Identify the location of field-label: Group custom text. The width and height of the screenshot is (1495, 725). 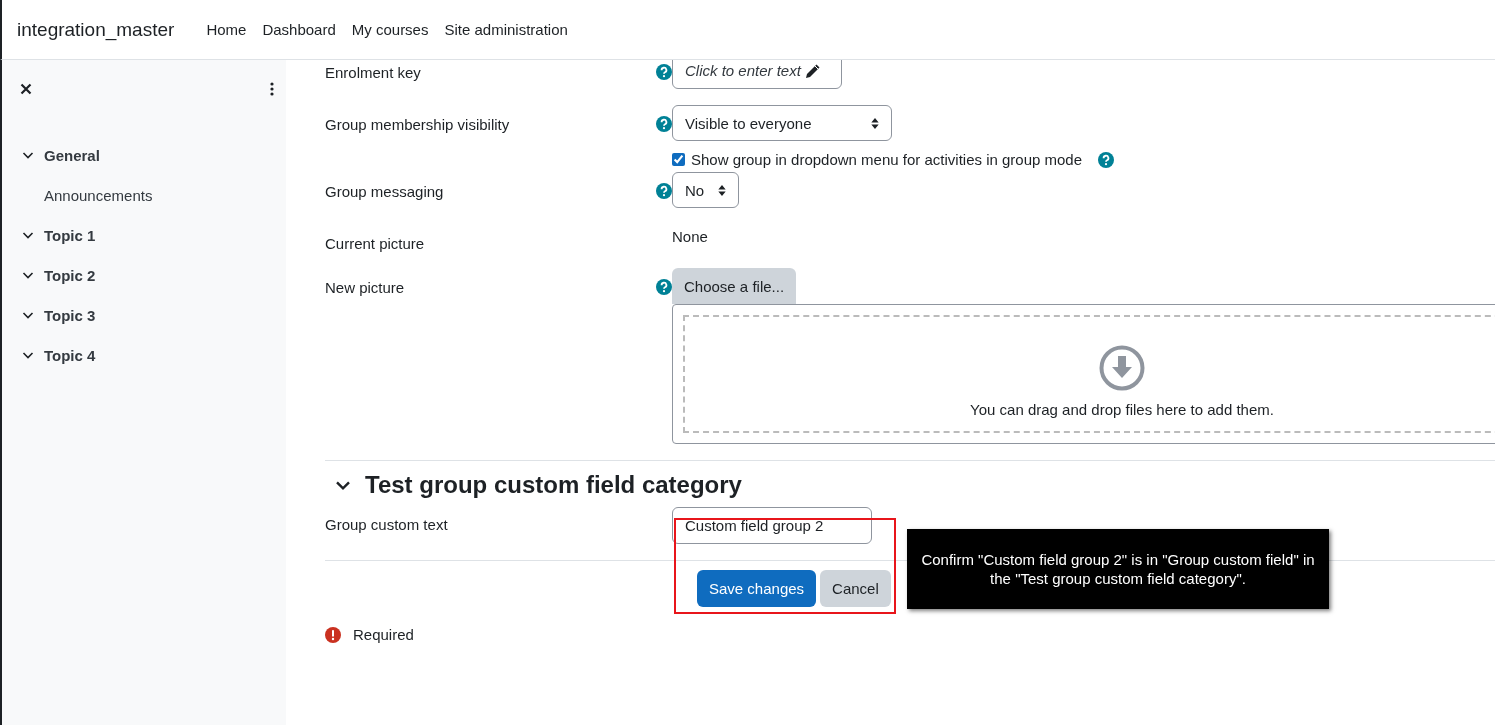
(387, 524).